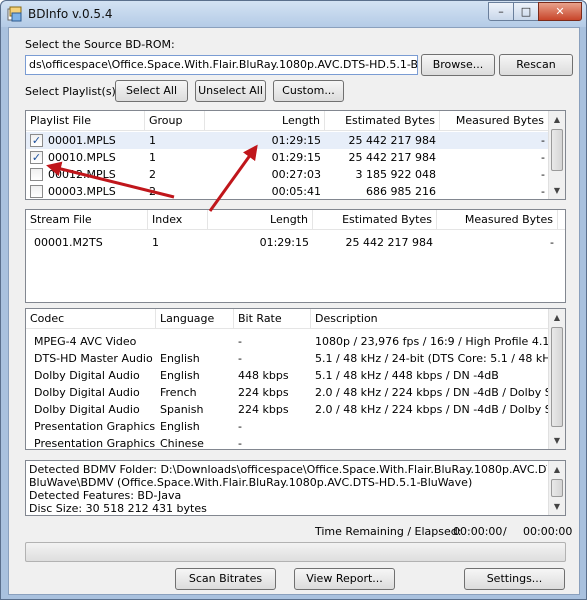  Describe the element at coordinates (95, 426) in the screenshot. I see `codec-name: Presentation Graphics` at that location.